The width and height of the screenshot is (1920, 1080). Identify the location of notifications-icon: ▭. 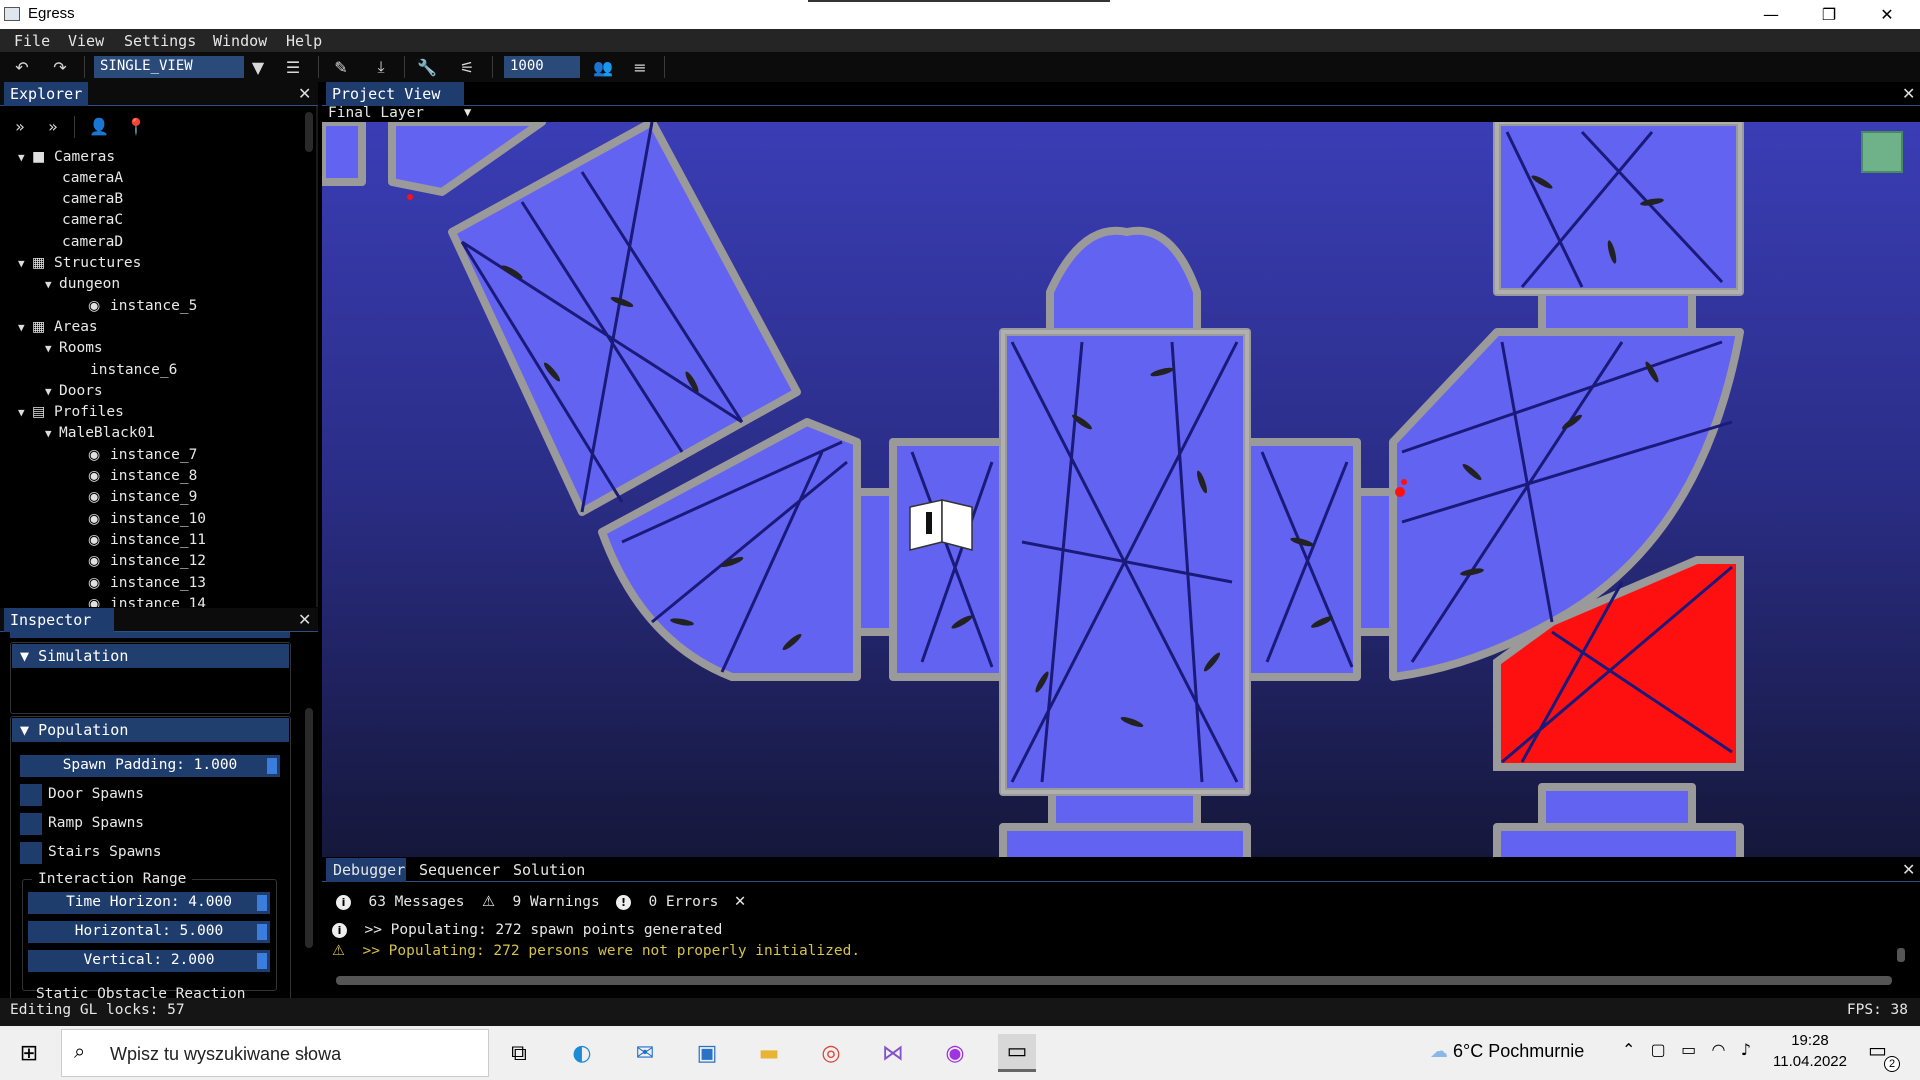
(1877, 1050).